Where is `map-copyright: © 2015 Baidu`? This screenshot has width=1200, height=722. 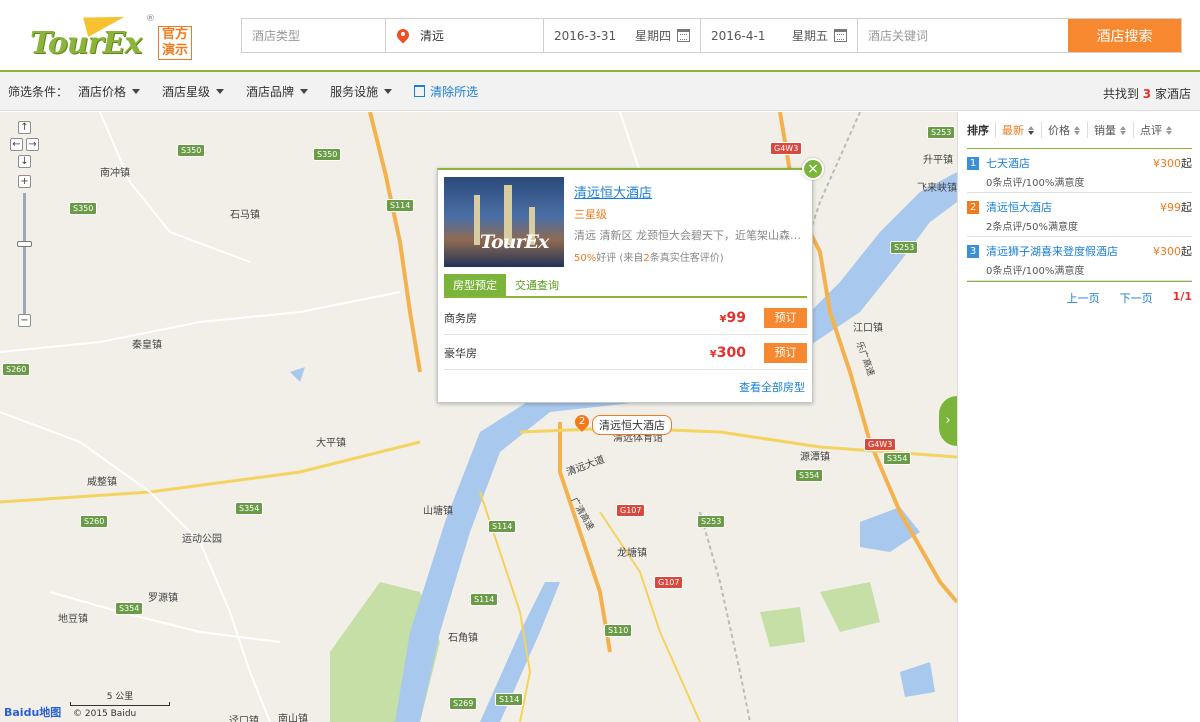
map-copyright: © 2015 Baidu is located at coordinates (105, 714).